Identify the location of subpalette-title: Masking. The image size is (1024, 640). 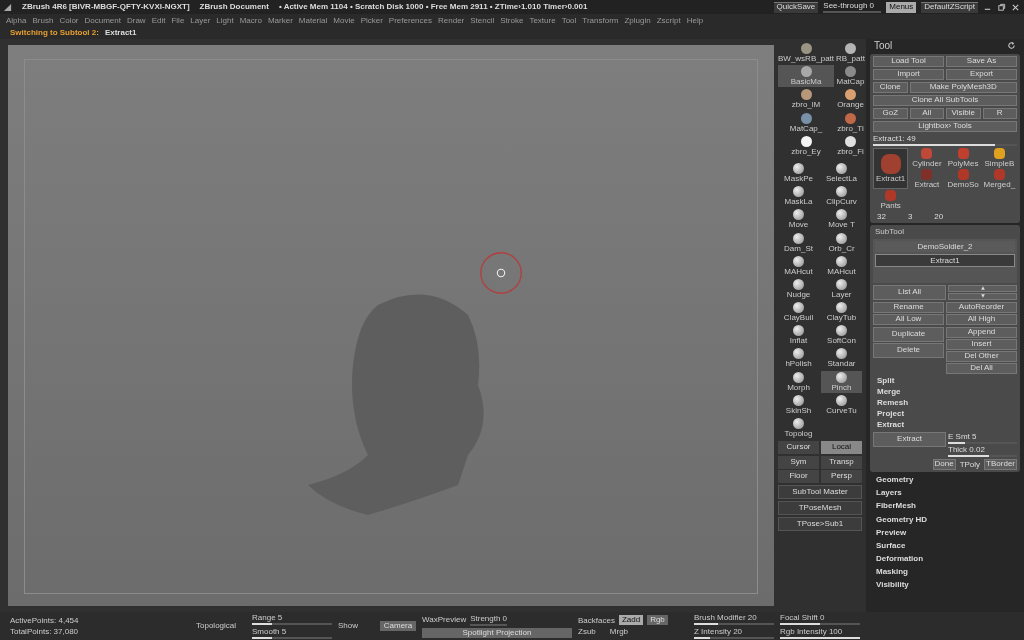
(945, 572).